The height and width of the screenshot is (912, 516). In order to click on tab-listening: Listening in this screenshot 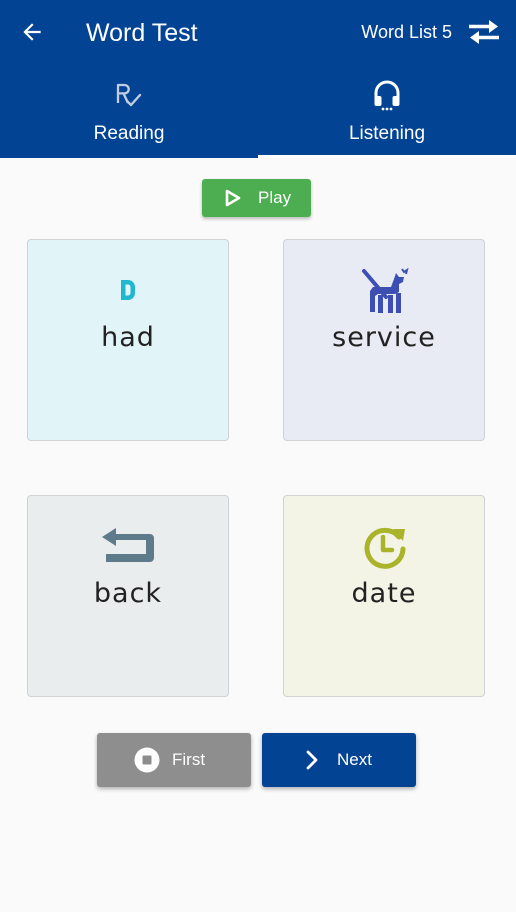, I will do `click(387, 115)`.